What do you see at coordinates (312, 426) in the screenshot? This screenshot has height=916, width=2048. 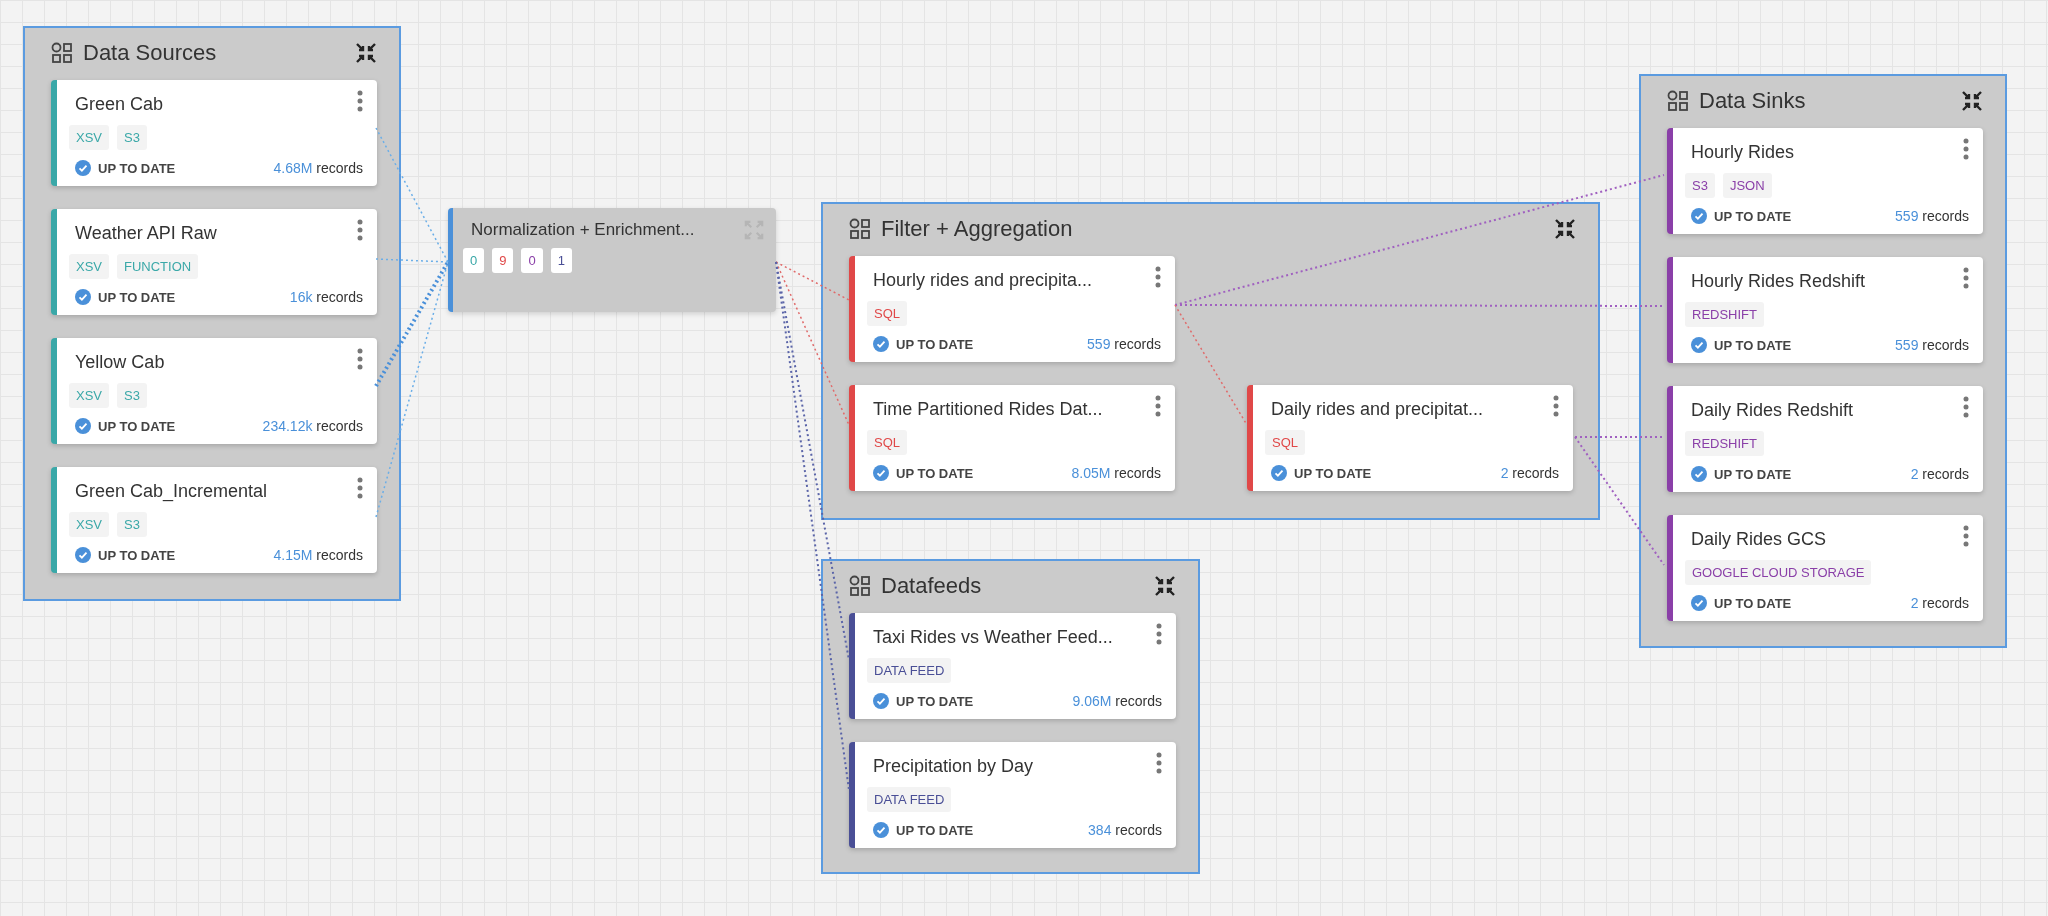 I see `record-count: 234.12k records` at bounding box center [312, 426].